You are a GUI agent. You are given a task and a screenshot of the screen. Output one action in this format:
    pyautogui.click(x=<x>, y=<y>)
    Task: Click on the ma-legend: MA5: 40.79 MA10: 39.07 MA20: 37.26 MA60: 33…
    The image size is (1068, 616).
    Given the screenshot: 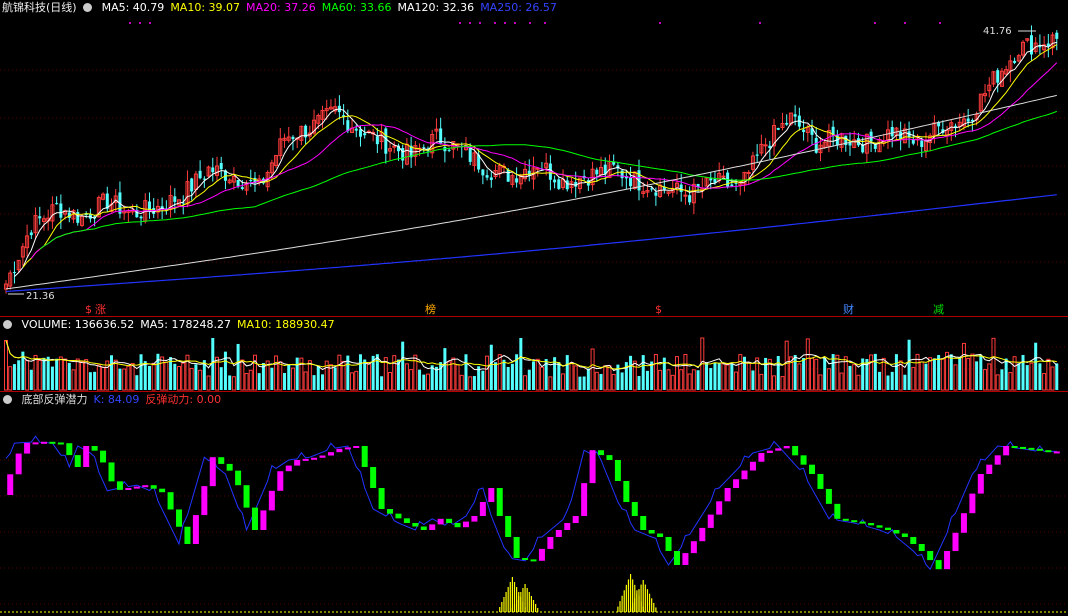 What is the action you would take?
    pyautogui.click(x=332, y=7)
    